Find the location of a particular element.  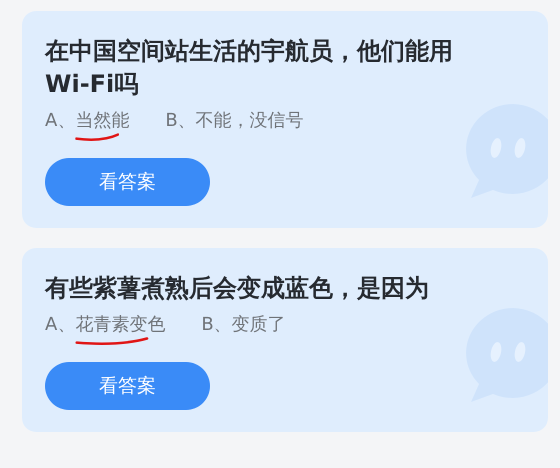

option-text: 花青素变色 is located at coordinates (120, 330).